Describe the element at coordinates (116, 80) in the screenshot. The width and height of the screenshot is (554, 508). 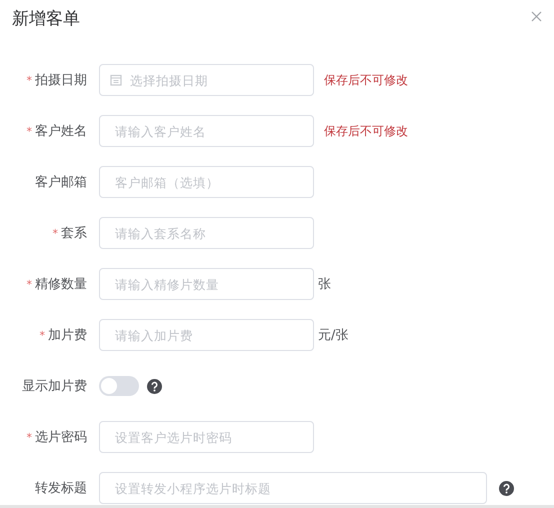
I see `calendar-icon` at that location.